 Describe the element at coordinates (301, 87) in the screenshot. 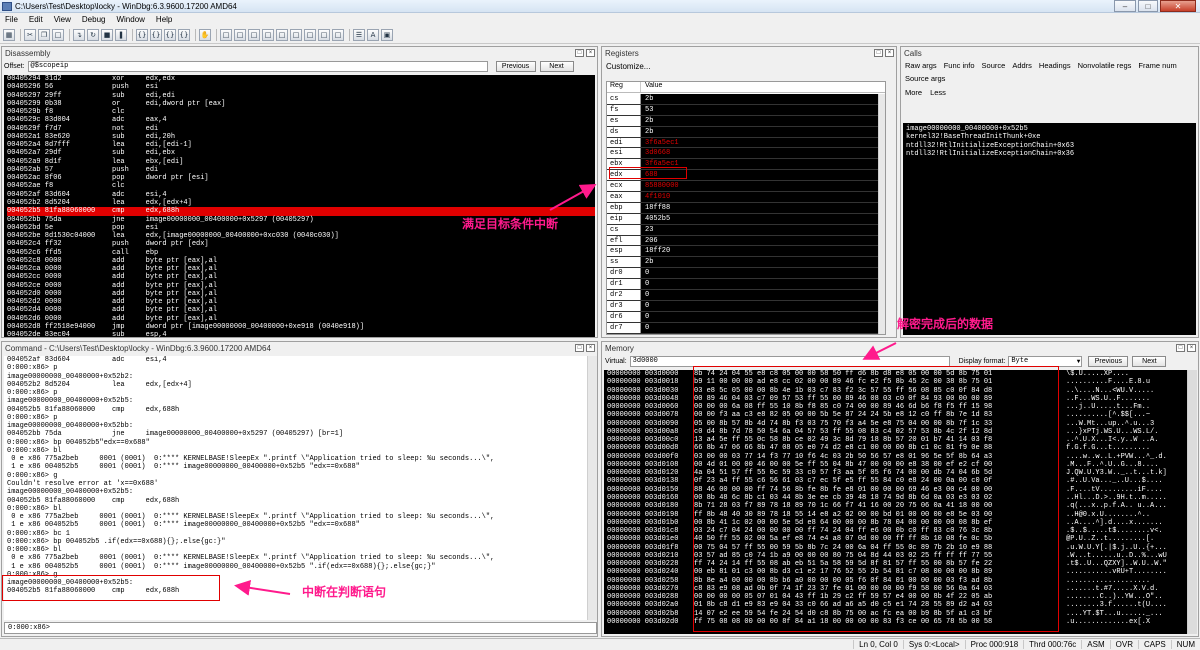

I see `disasm-line: 00405296 56 push esi` at that location.